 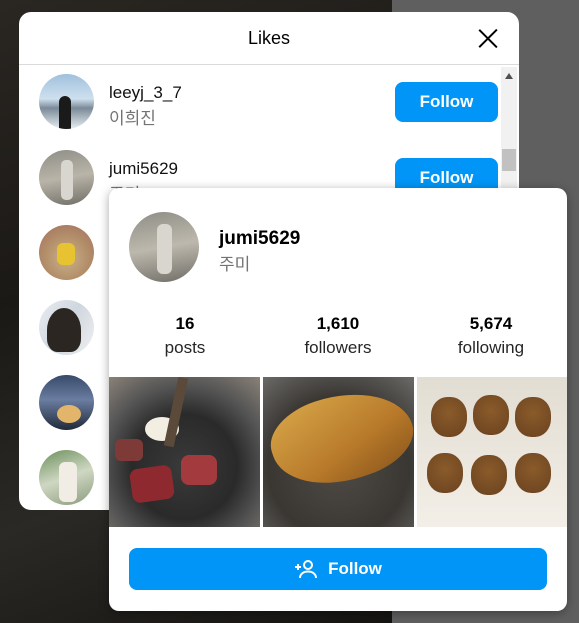 I want to click on profile-username: jumi5629, so click(x=259, y=239).